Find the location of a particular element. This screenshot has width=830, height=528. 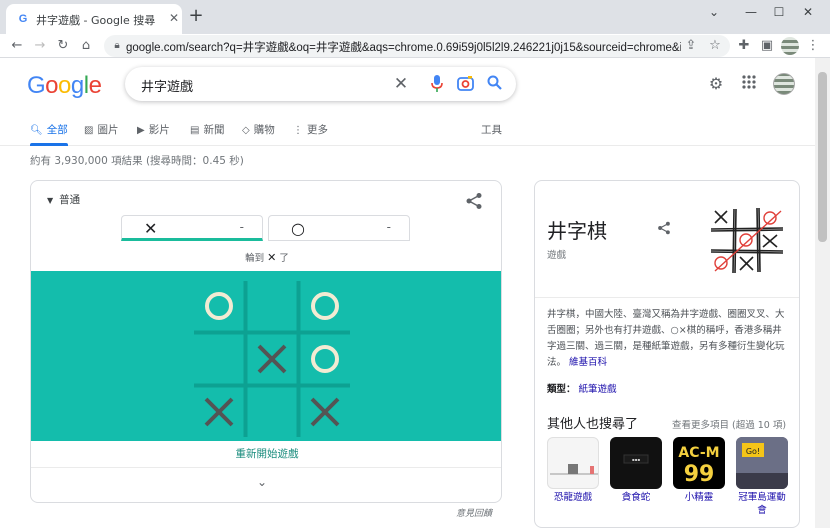

tab-shopping: ◇ 購物 is located at coordinates (258, 129).